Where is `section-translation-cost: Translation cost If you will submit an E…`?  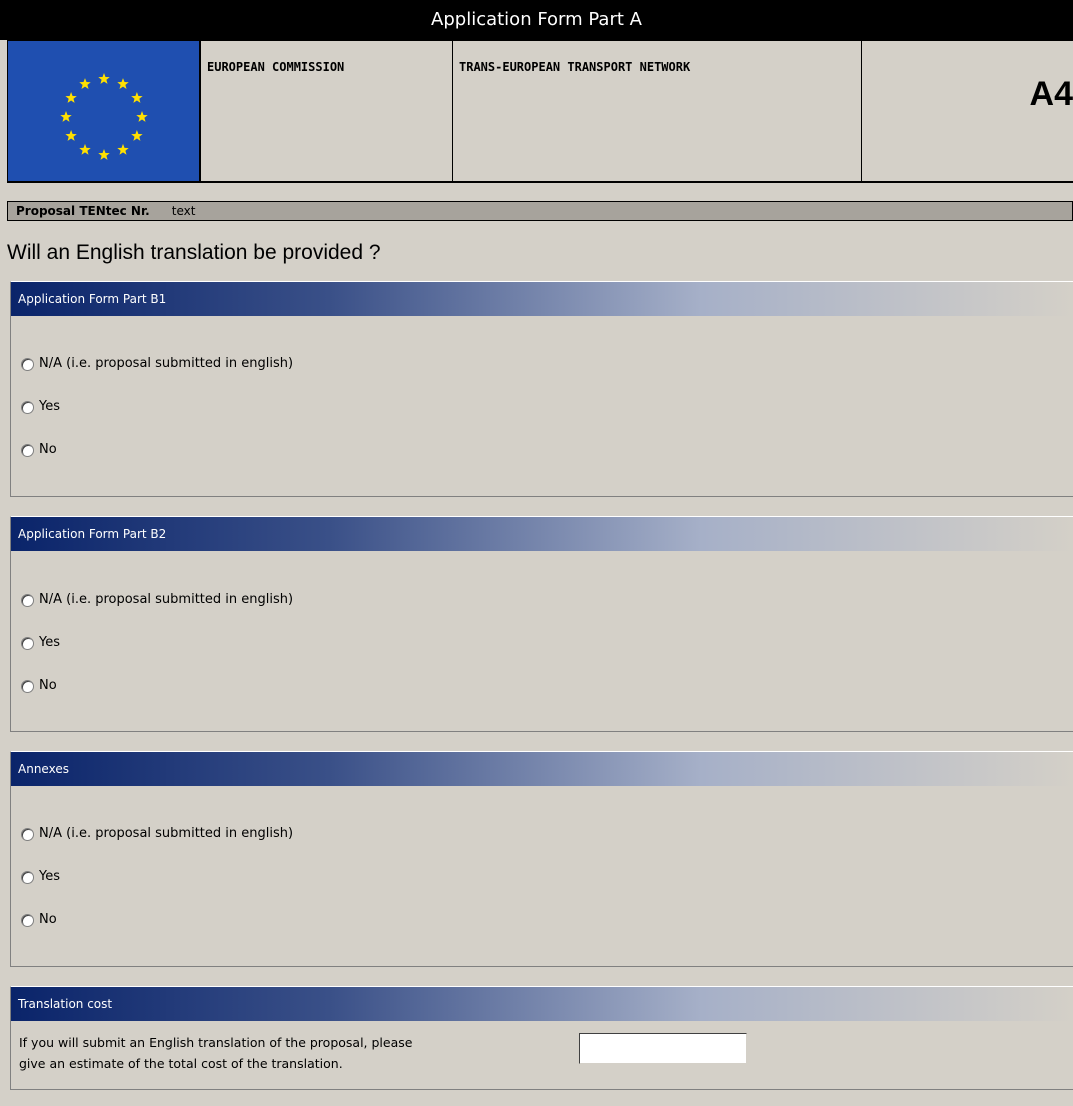
section-translation-cost: Translation cost If you will submit an E… is located at coordinates (541, 1038).